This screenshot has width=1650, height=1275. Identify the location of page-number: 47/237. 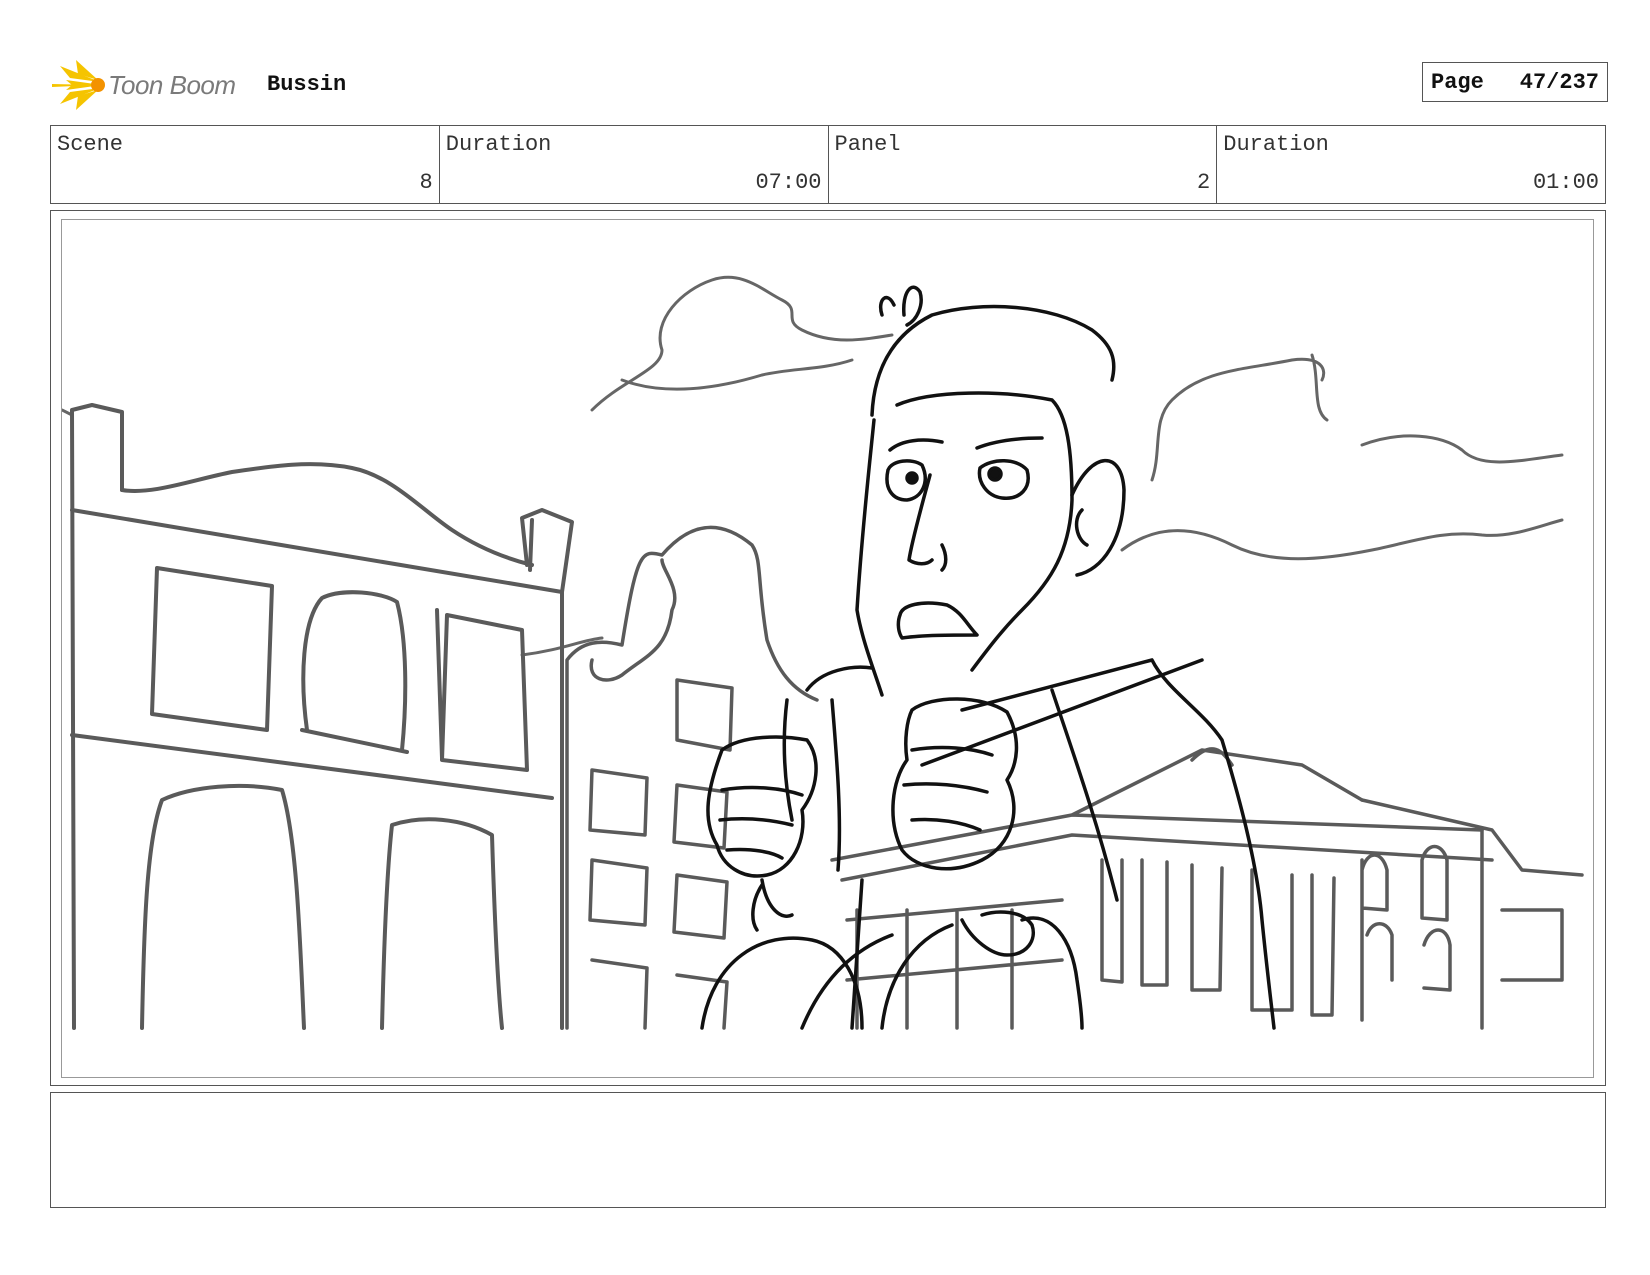
(1559, 82).